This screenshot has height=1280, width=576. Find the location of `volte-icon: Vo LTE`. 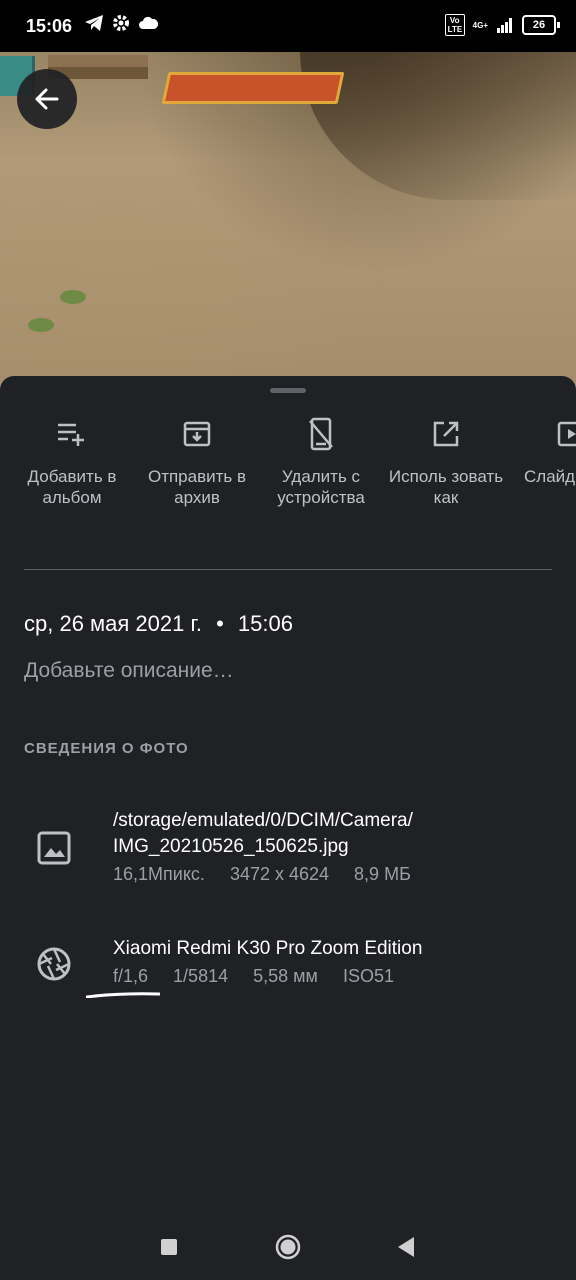

volte-icon: Vo LTE is located at coordinates (454, 25).